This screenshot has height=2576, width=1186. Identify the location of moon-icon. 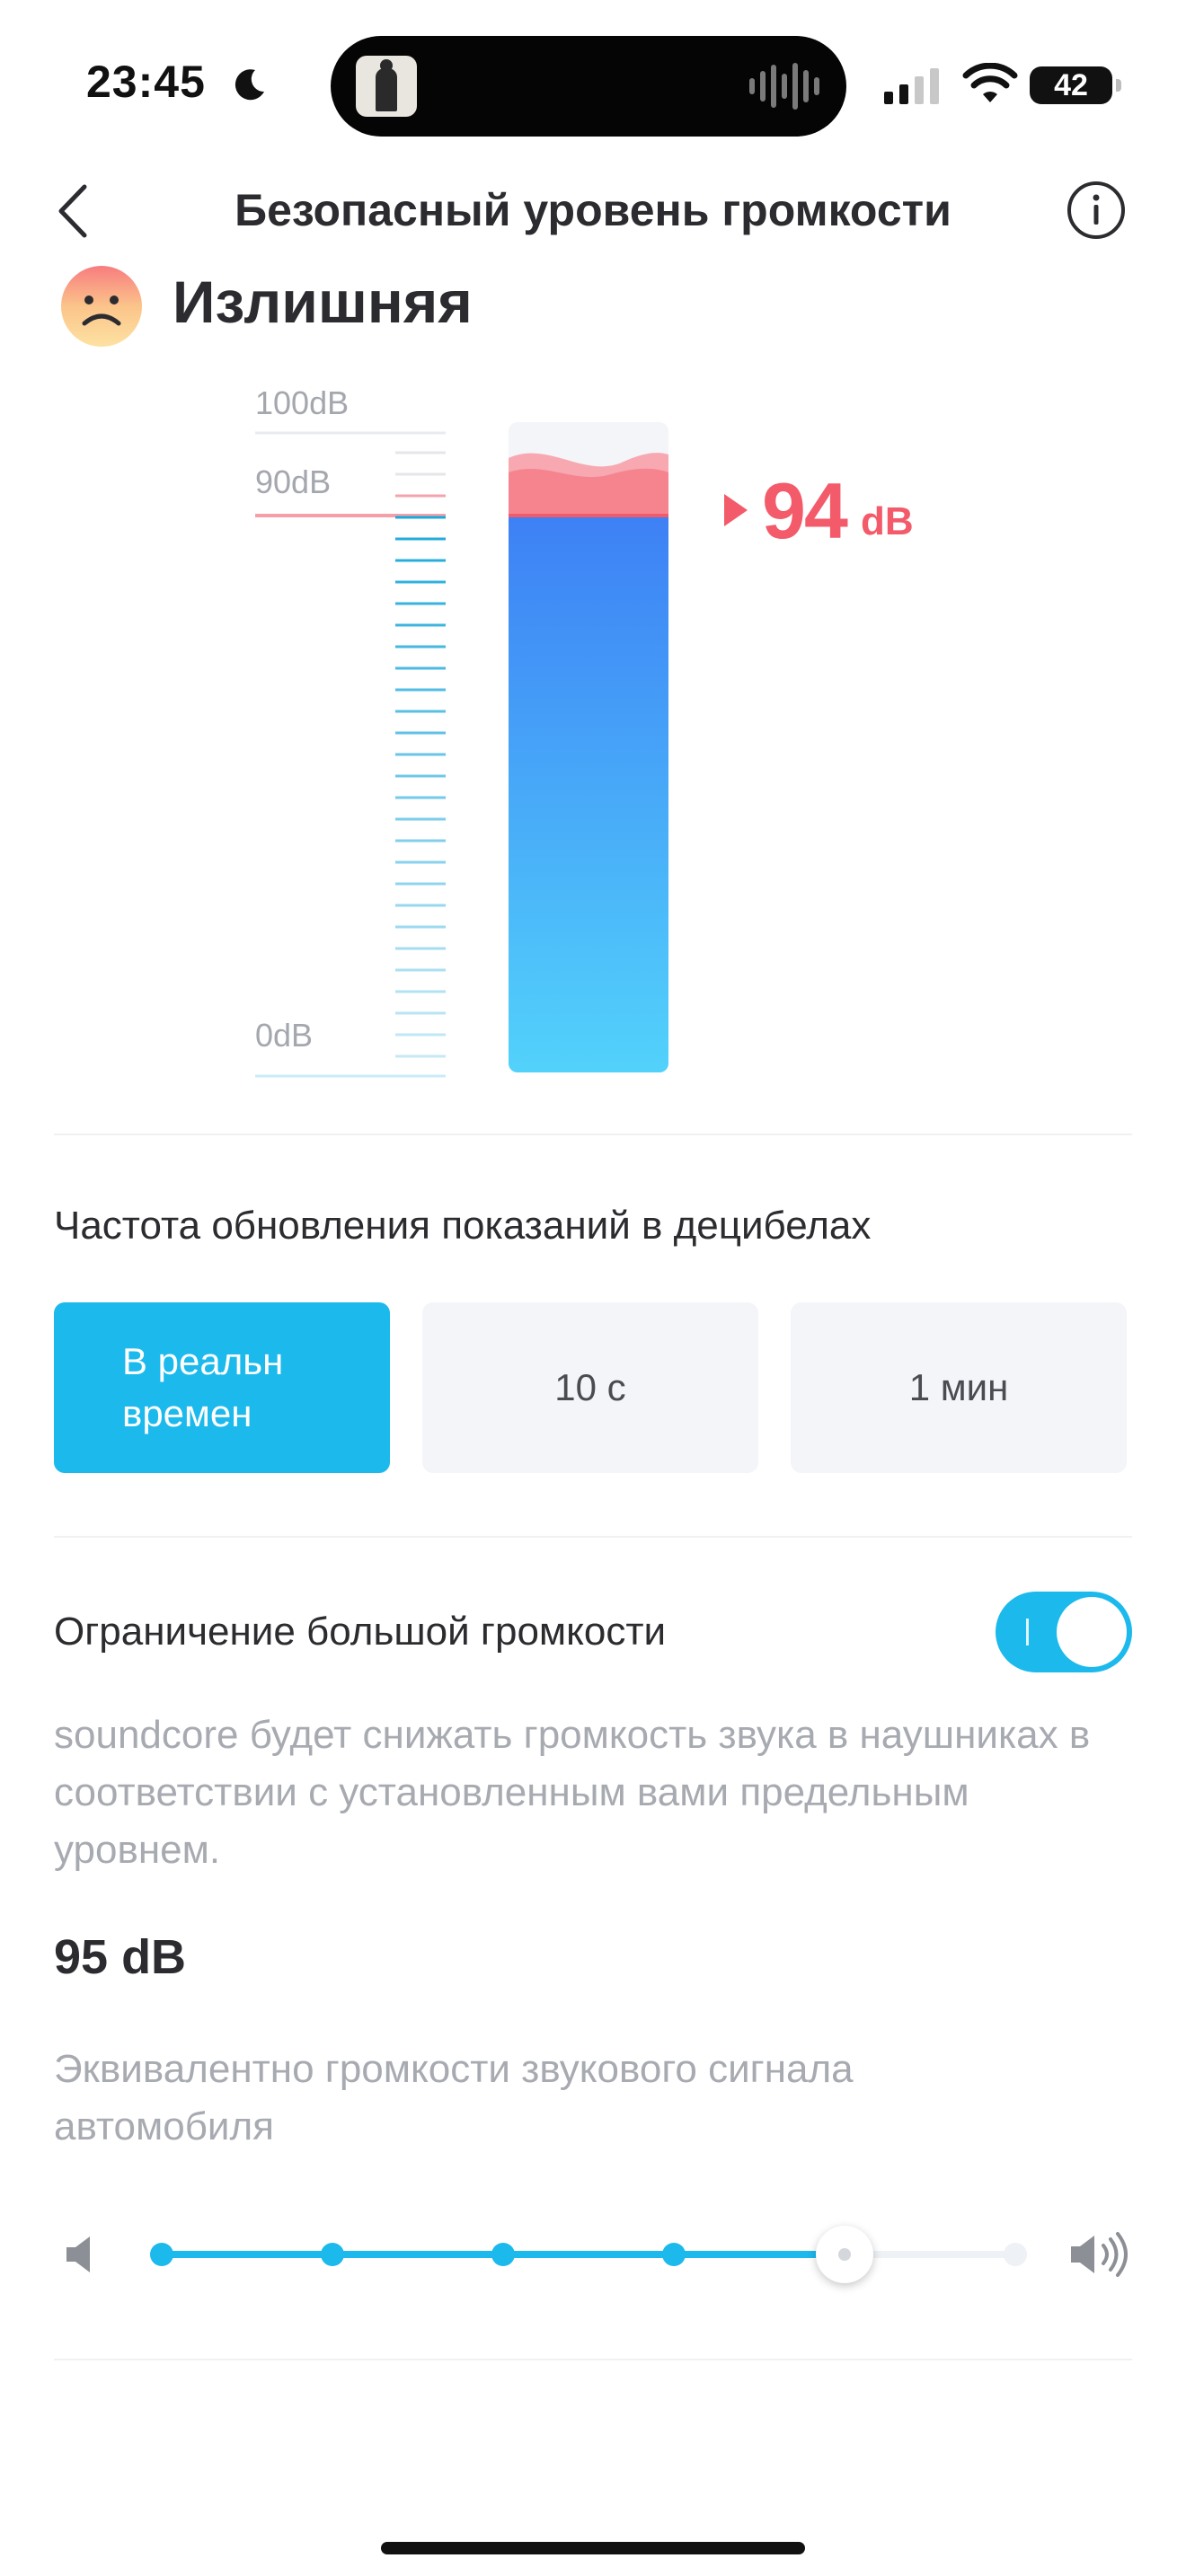
(249, 85).